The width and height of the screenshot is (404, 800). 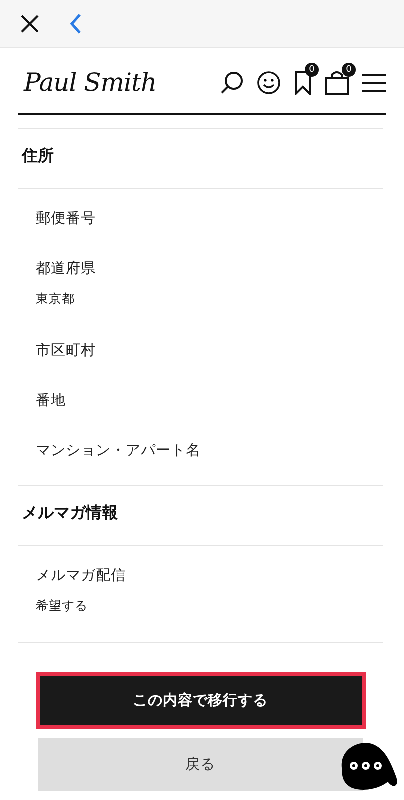 What do you see at coordinates (200, 764) in the screenshot?
I see `back-button: 戻る` at bounding box center [200, 764].